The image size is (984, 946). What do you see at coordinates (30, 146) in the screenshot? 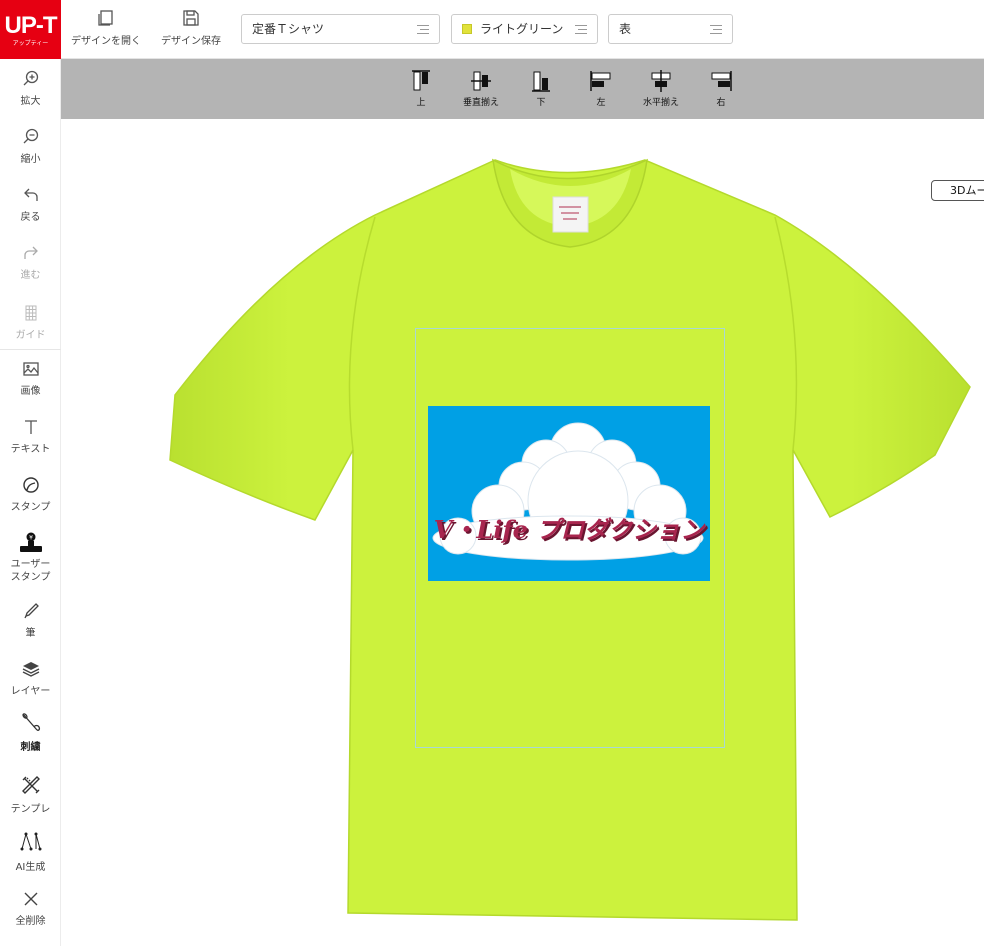
I see `zoom-out-button: 縮小` at bounding box center [30, 146].